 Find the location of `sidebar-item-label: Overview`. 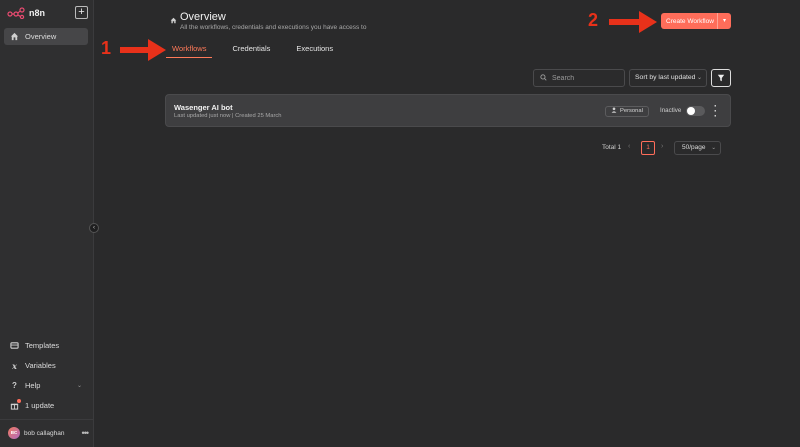

sidebar-item-label: Overview is located at coordinates (41, 36).